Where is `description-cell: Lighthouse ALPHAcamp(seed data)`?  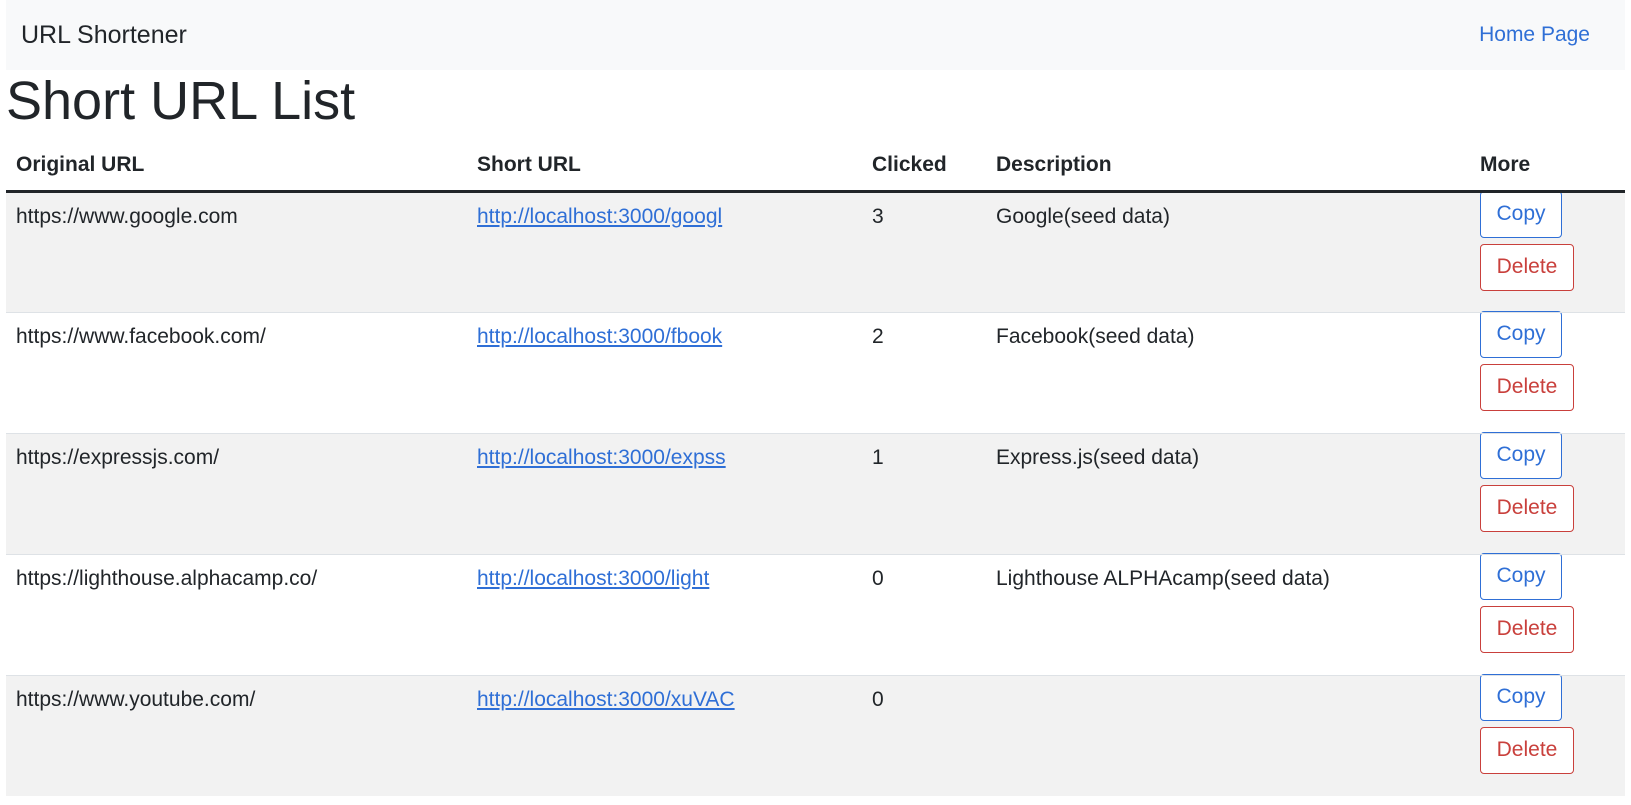 description-cell: Lighthouse ALPHAcamp(seed data) is located at coordinates (1228, 614).